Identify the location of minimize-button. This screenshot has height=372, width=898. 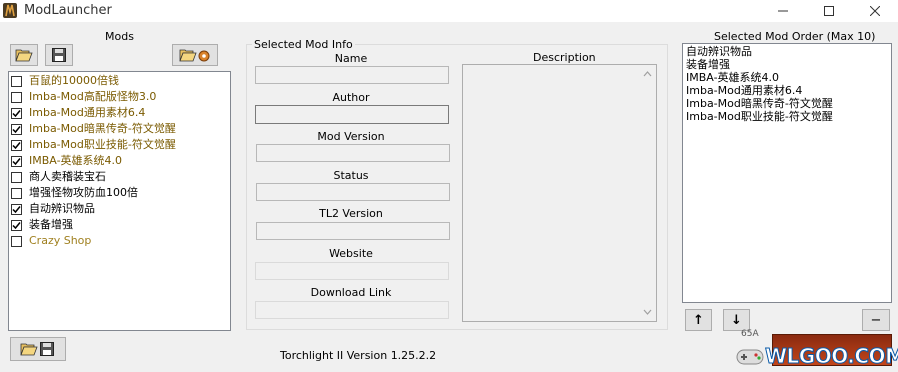
(783, 11).